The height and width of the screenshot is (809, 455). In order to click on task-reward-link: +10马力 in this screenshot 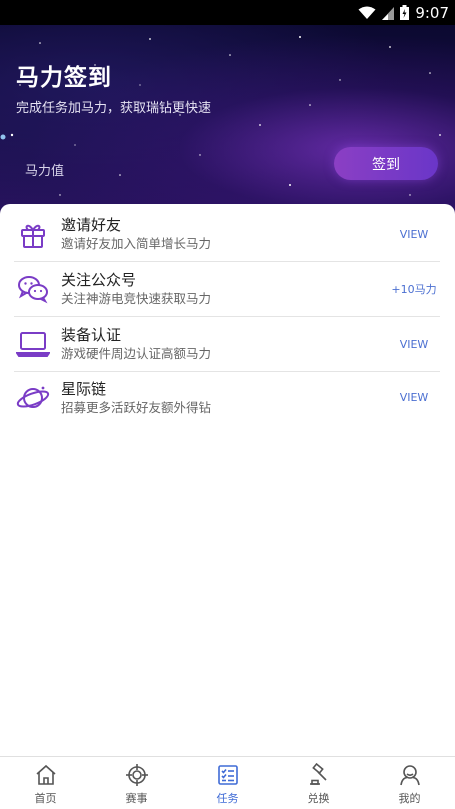, I will do `click(414, 289)`.